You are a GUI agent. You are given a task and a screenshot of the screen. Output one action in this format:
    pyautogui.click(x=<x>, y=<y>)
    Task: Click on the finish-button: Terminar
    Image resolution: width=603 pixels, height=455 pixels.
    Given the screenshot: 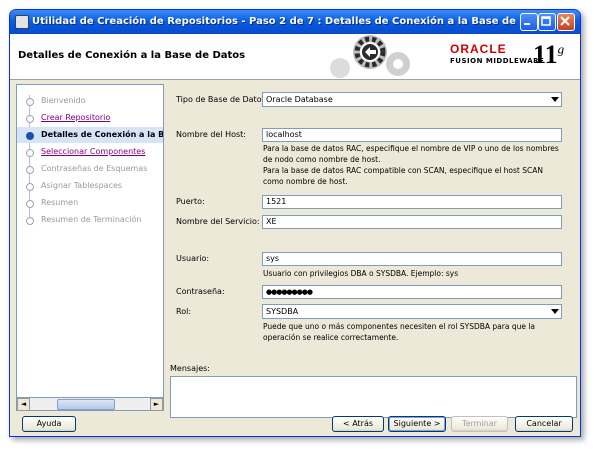 What is the action you would take?
    pyautogui.click(x=479, y=424)
    